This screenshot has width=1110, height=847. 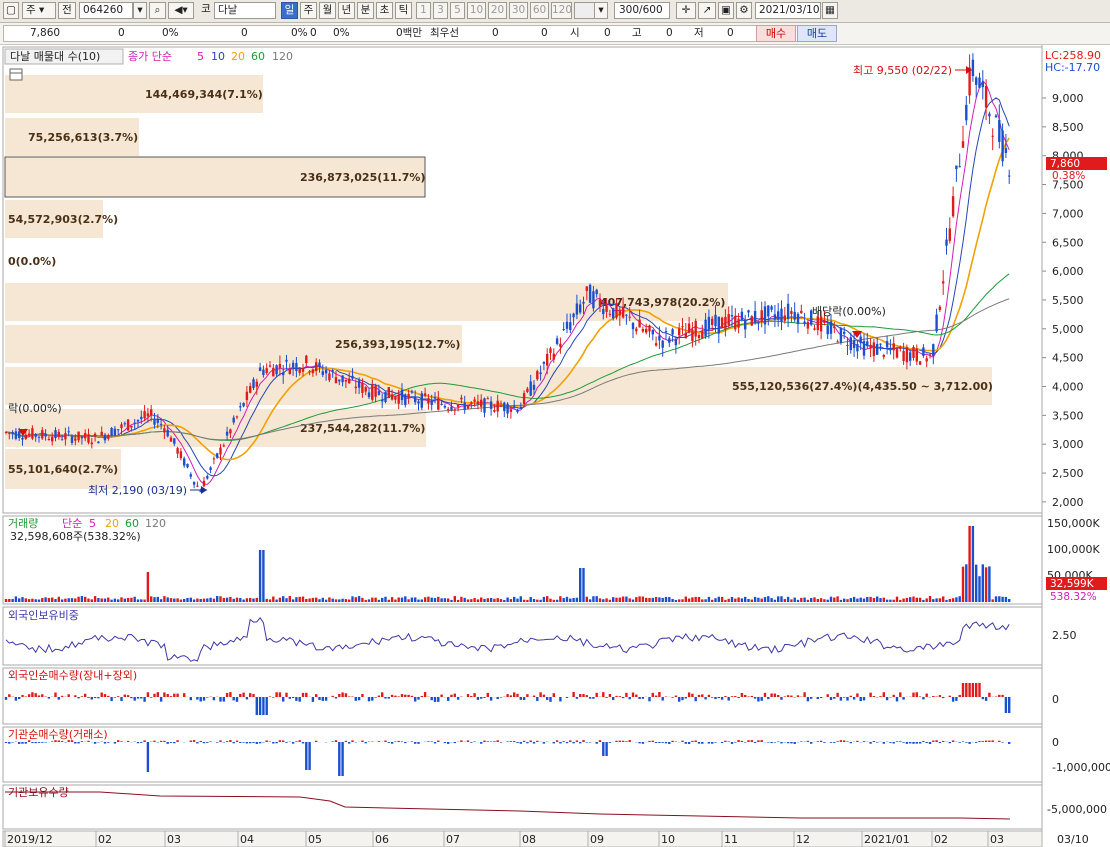 I want to click on market-select: 주 ▾, so click(x=39, y=10).